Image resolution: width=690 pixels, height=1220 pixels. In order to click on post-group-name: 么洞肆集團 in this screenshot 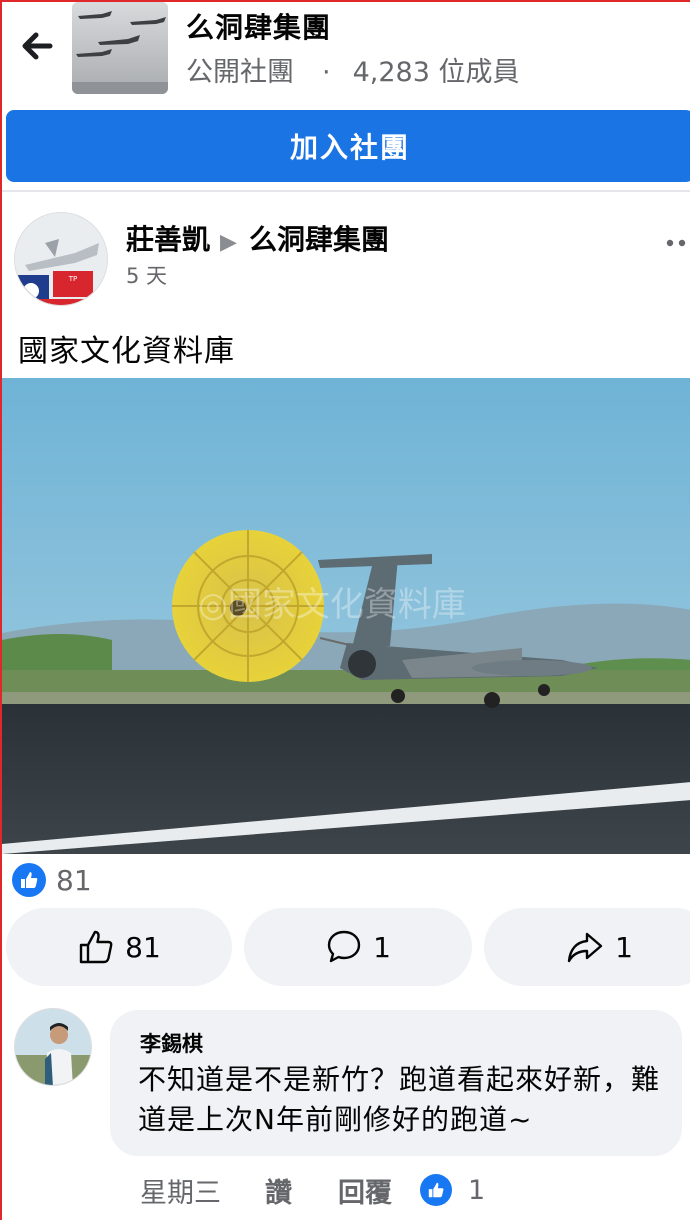, I will do `click(319, 239)`.